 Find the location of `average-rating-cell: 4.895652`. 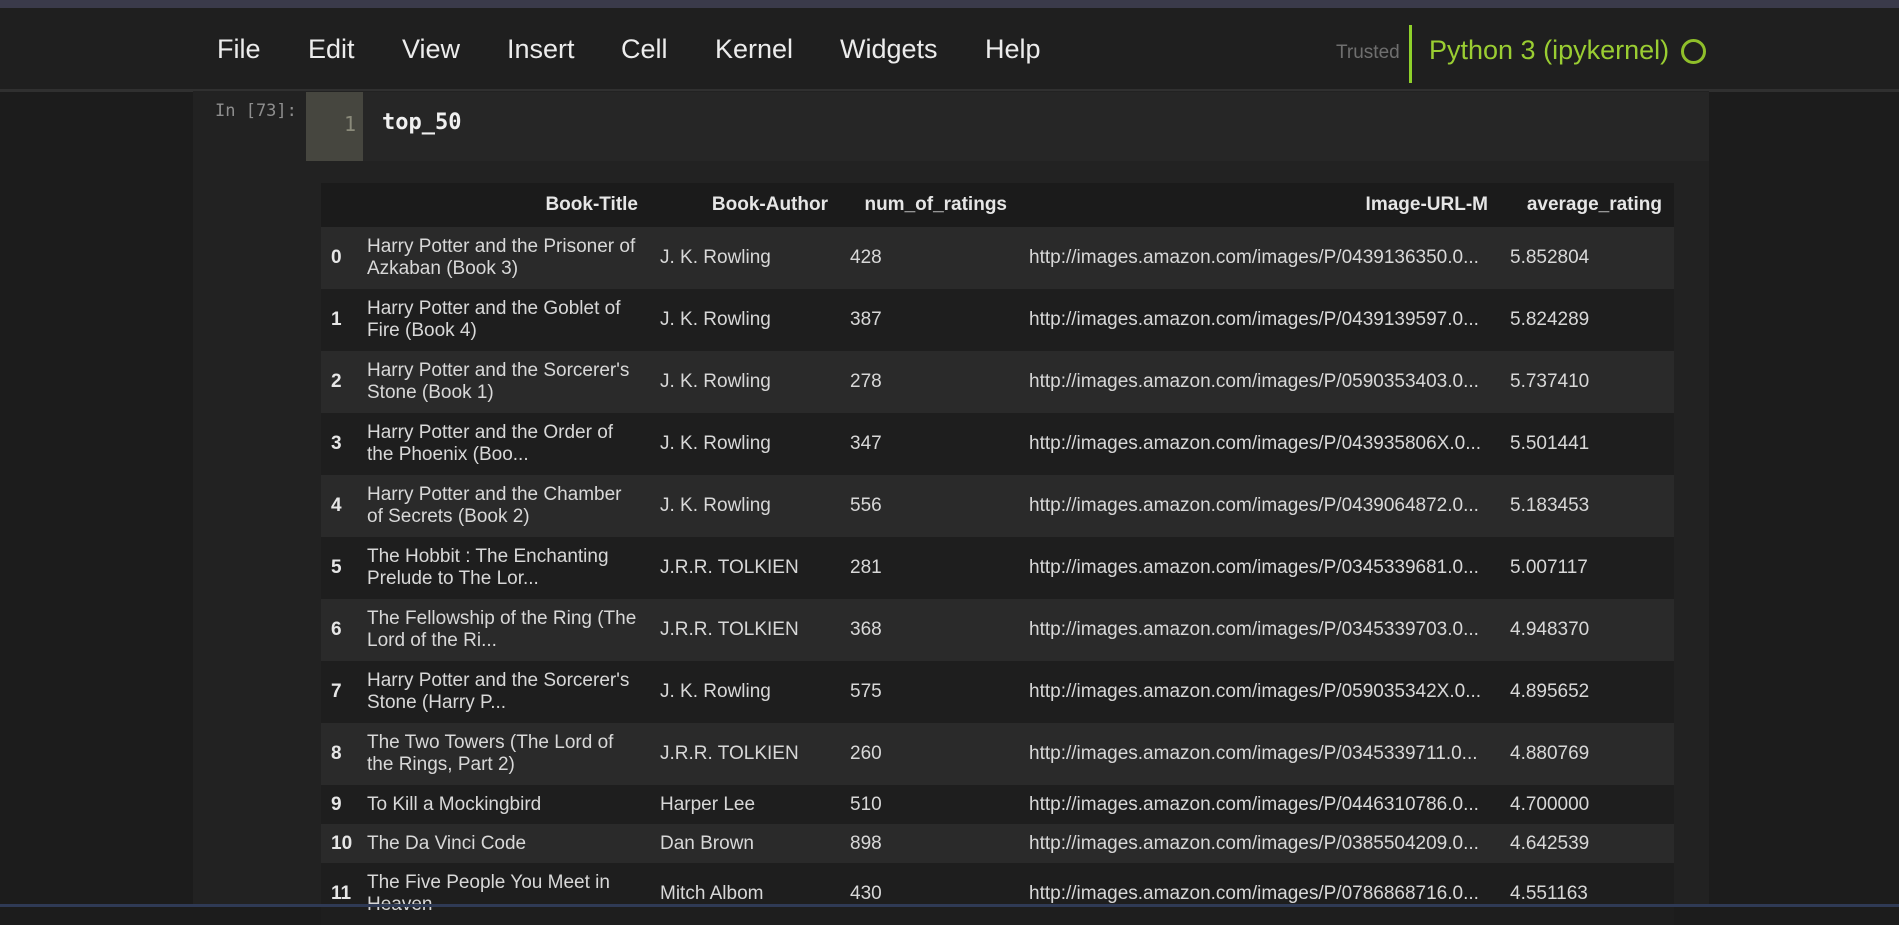

average-rating-cell: 4.895652 is located at coordinates (1550, 691).